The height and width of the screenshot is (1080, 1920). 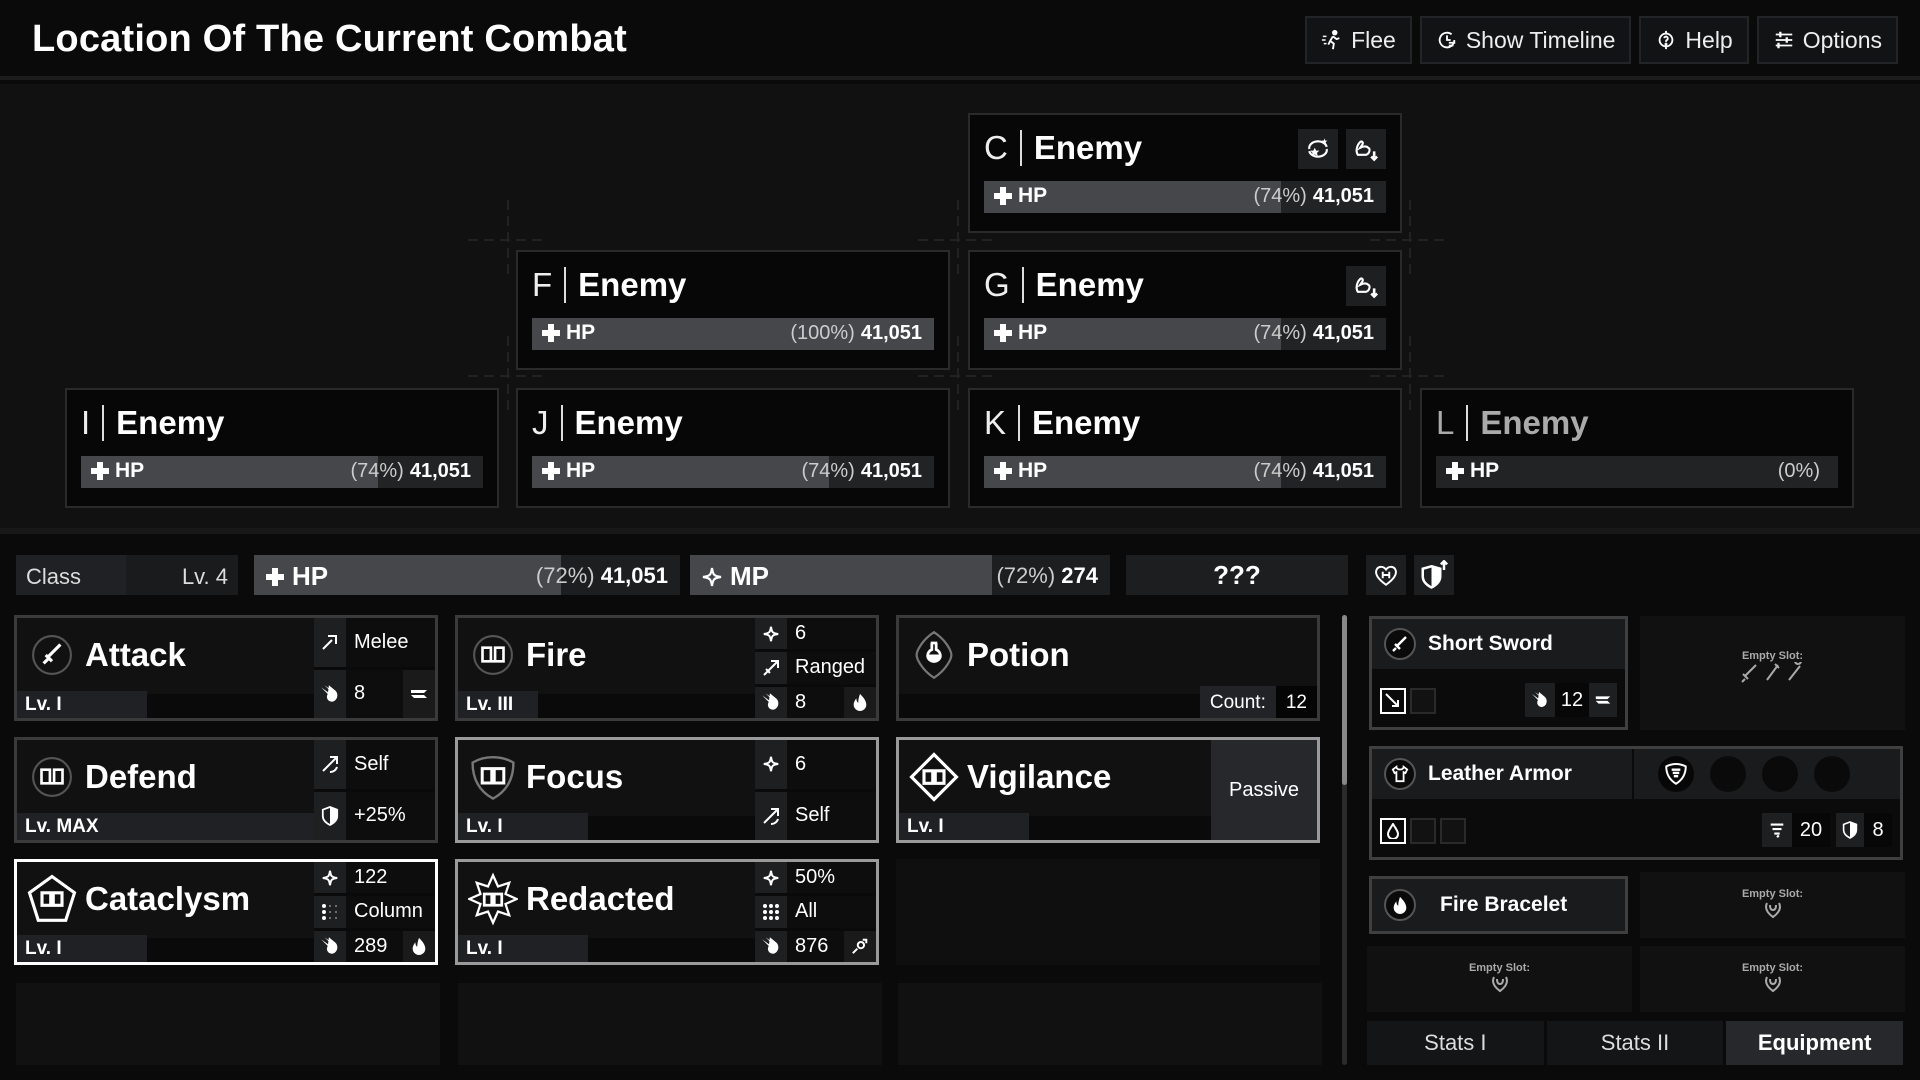 I want to click on star-swirl-icon, so click(x=1318, y=149).